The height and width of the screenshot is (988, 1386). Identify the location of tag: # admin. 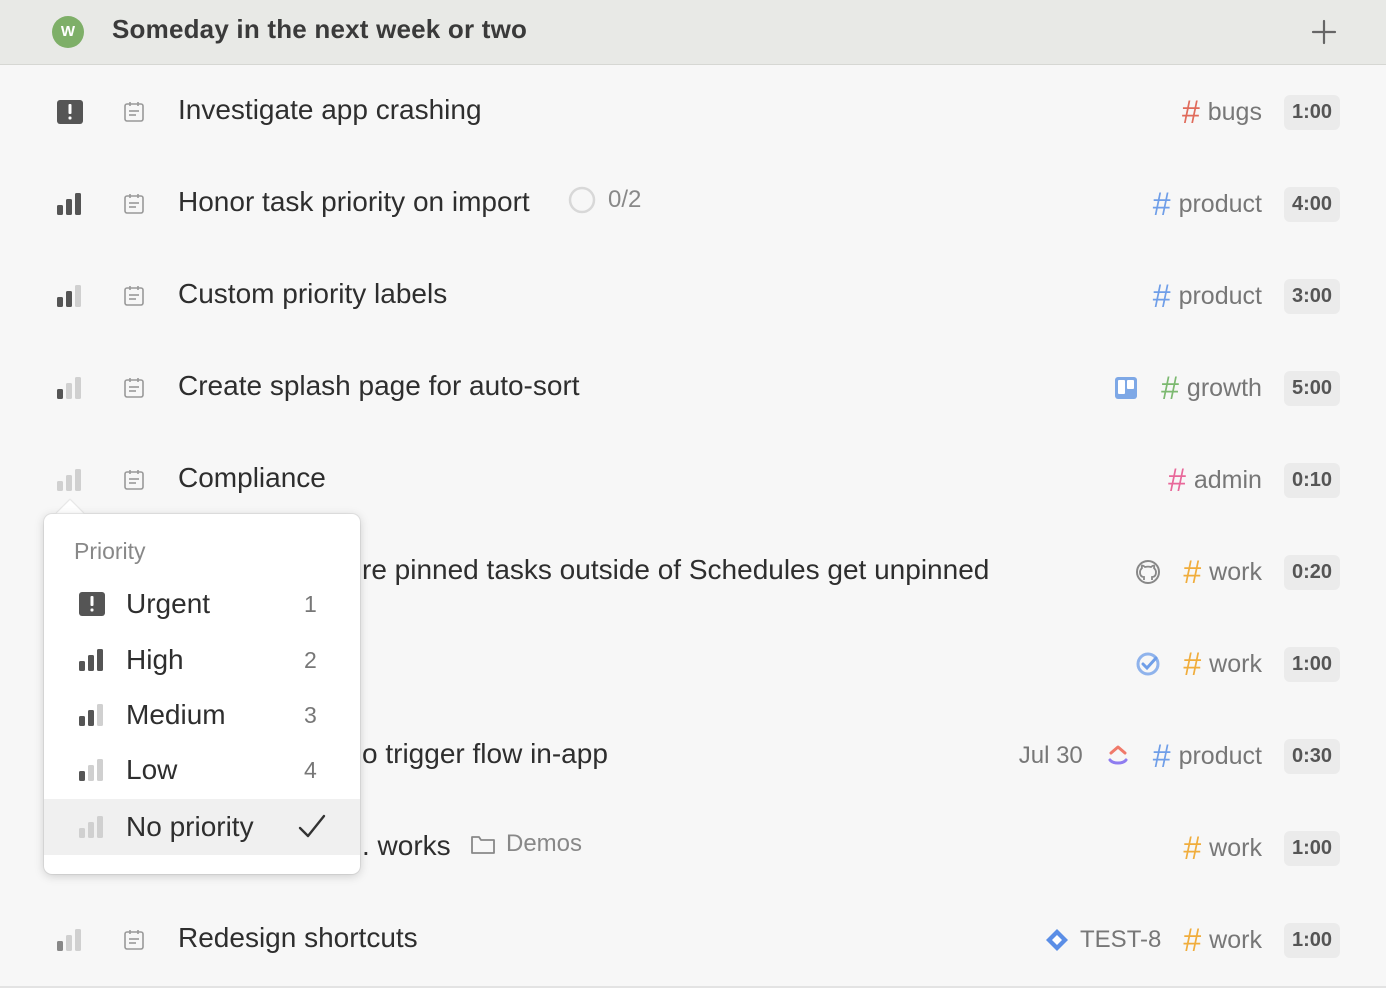
(1215, 480).